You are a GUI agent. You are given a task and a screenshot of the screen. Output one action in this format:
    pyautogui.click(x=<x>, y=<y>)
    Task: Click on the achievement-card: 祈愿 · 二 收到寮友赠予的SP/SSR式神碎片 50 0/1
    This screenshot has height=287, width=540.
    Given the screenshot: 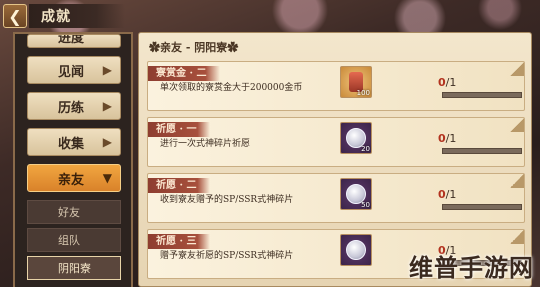 What is the action you would take?
    pyautogui.click(x=336, y=198)
    